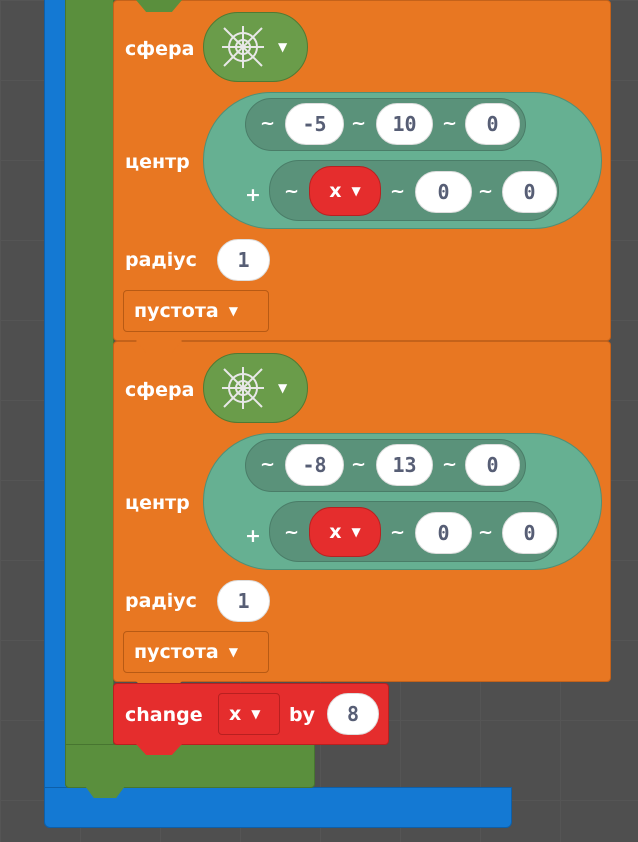  What do you see at coordinates (302, 715) in the screenshot?
I see `by-label: by` at bounding box center [302, 715].